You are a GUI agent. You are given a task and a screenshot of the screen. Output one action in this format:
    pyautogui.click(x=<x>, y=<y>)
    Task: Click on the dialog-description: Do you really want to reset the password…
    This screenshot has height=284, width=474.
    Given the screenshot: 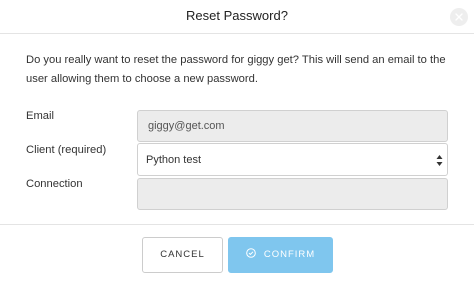 What is the action you would take?
    pyautogui.click(x=236, y=69)
    